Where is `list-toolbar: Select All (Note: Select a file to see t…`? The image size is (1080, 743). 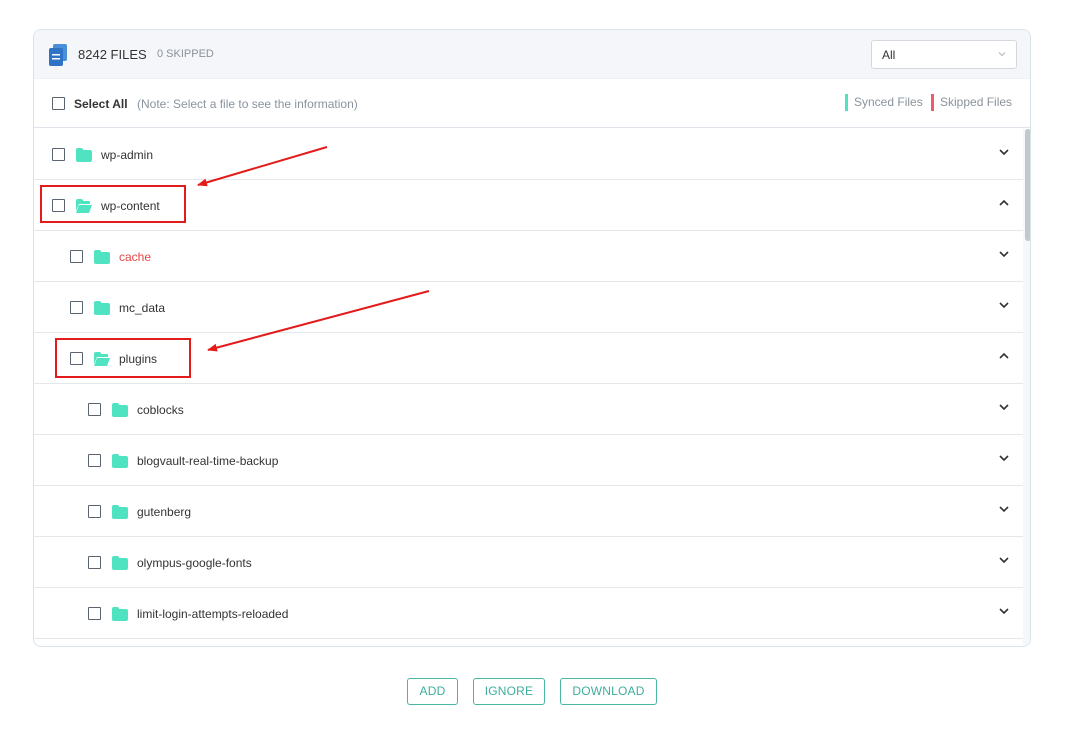 list-toolbar: Select All (Note: Select a file to see t… is located at coordinates (532, 104).